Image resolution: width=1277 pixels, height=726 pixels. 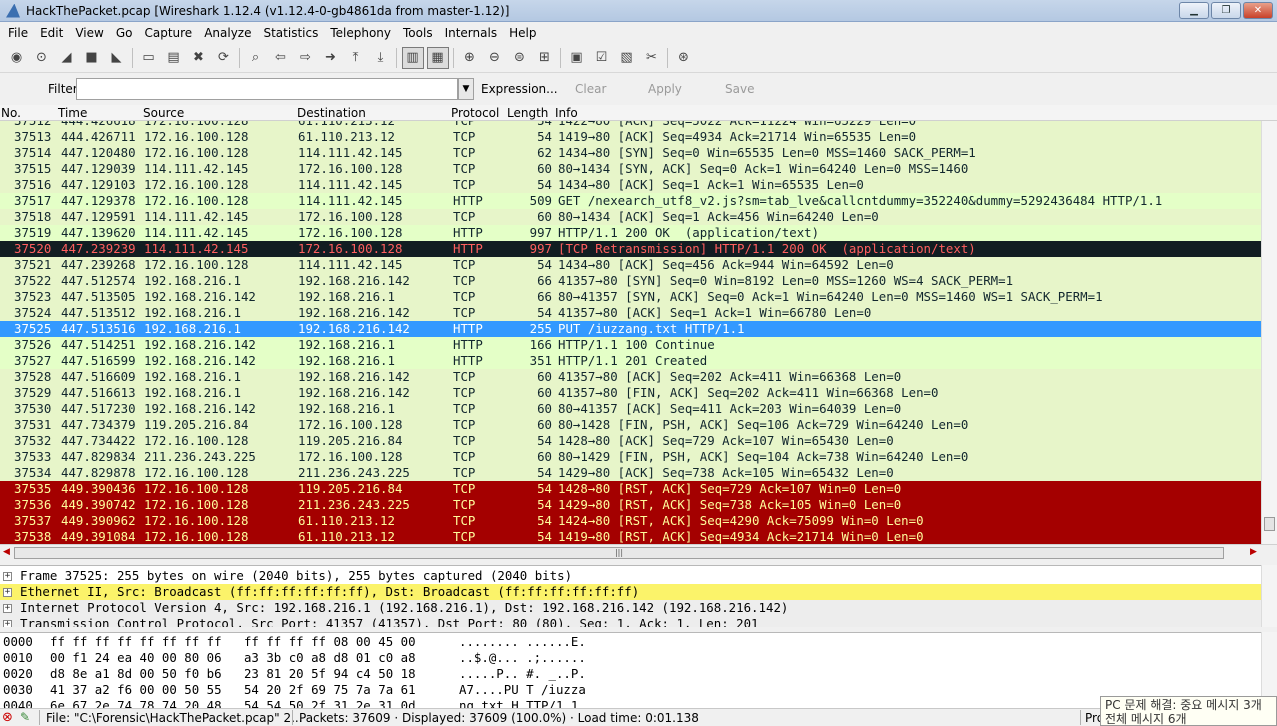 I want to click on menu-view: View, so click(x=89, y=33).